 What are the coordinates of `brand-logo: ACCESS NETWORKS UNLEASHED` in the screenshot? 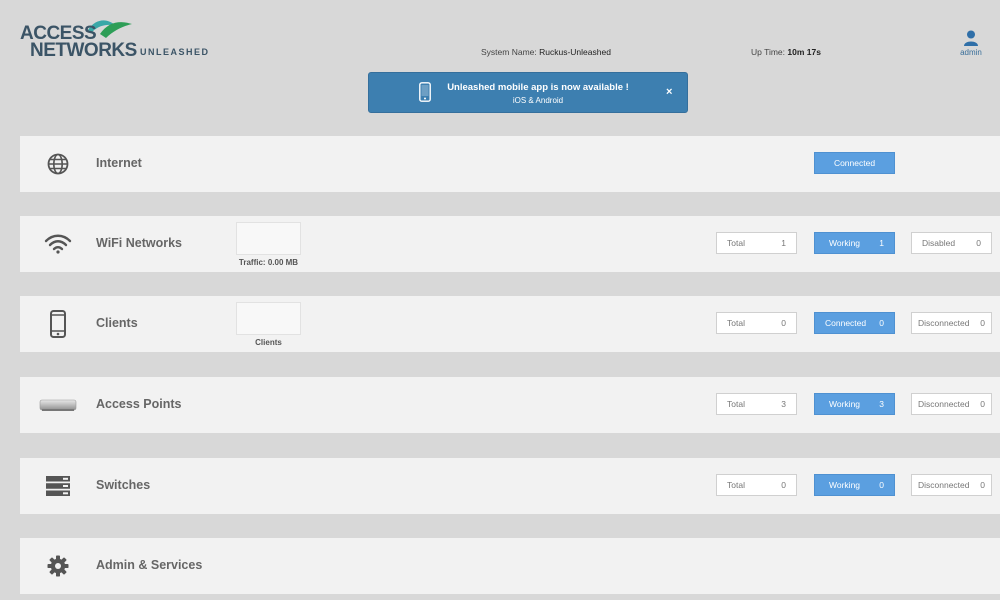 It's located at (120, 39).